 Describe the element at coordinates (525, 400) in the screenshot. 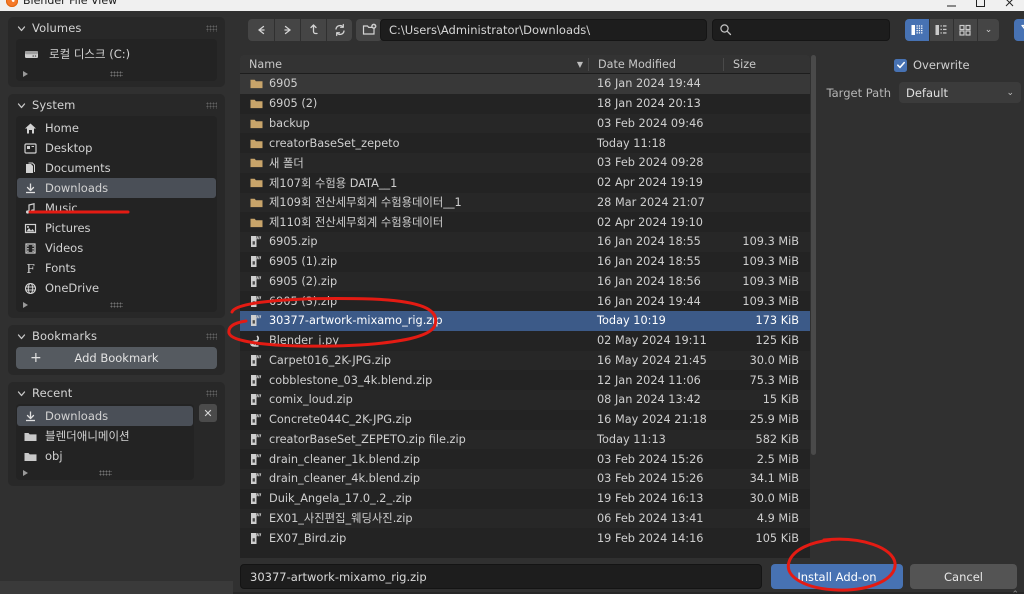

I see `table-row: comix_loud.zip 08 Jan 2024 13:42 15 KiB` at that location.